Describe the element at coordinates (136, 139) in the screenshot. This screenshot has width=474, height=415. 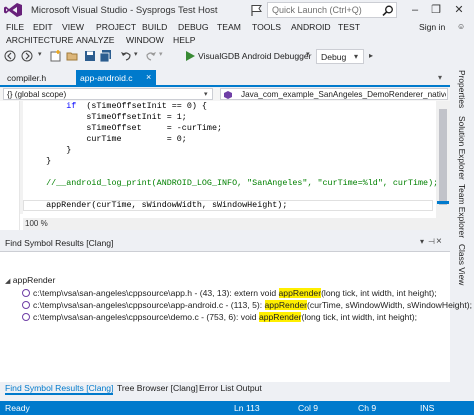
I see `code-token: curTime = 0;` at that location.